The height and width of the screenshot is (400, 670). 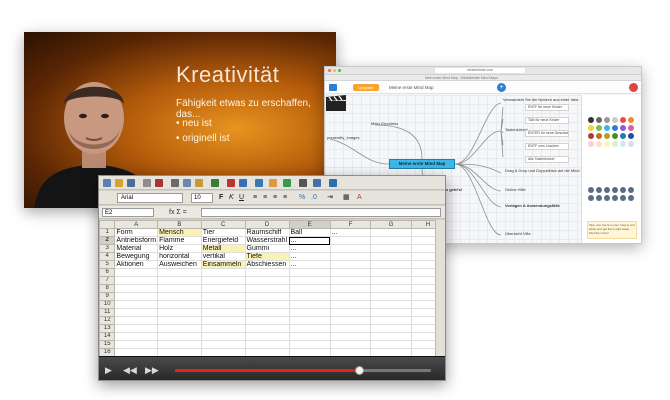 I want to click on cell: vertikal, so click(x=223, y=256).